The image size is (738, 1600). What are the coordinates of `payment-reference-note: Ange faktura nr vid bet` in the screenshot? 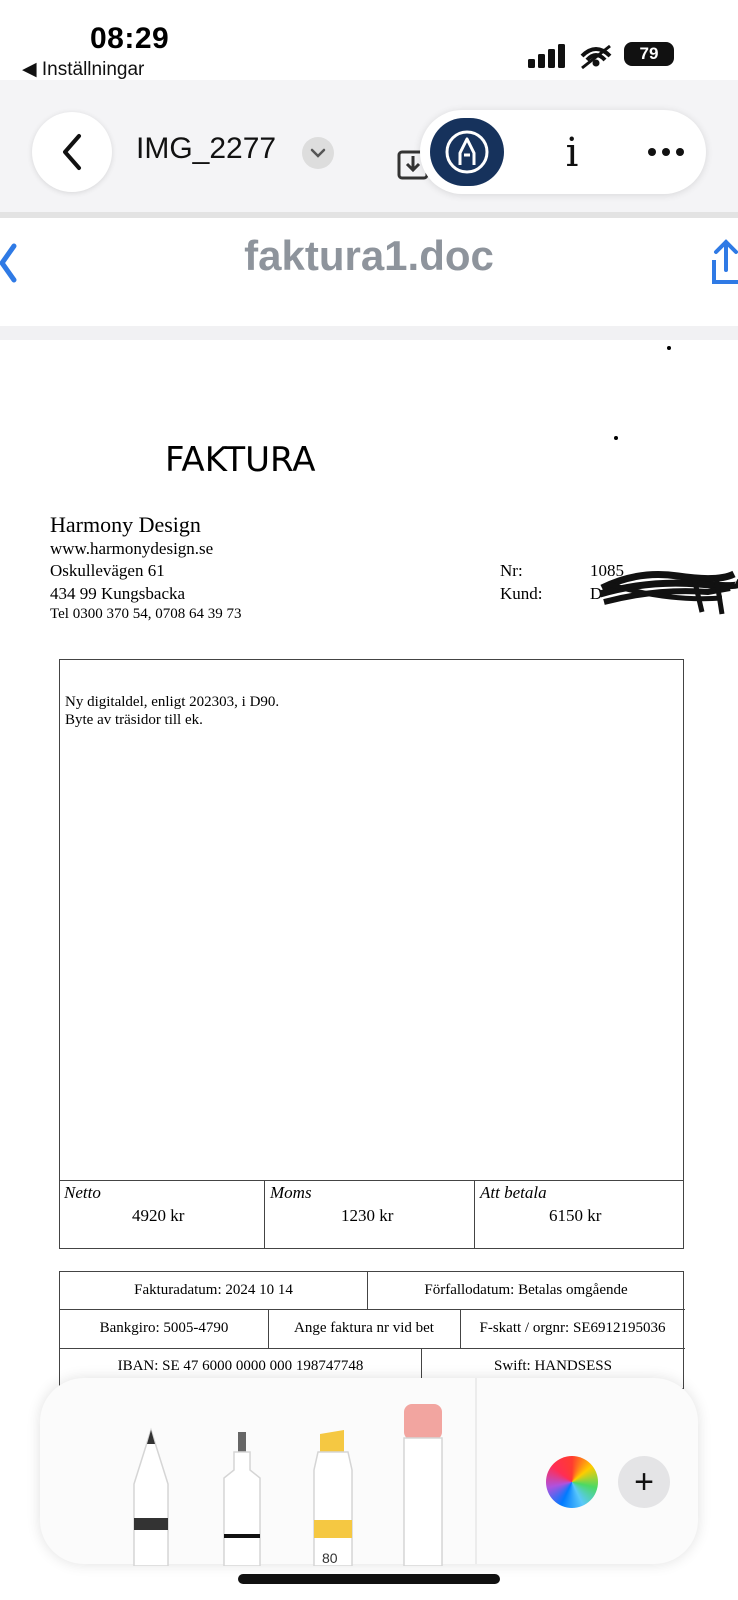 It's located at (364, 1328).